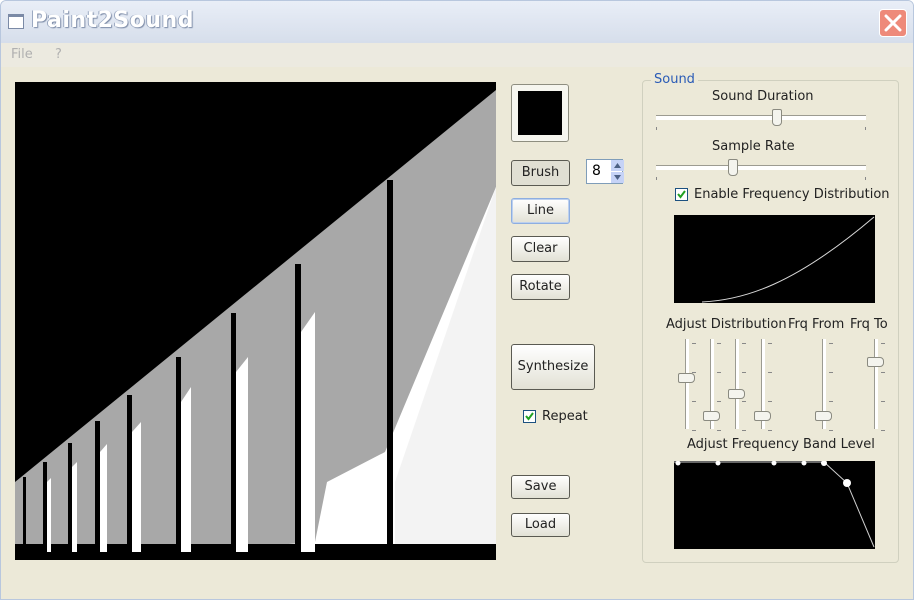 The height and width of the screenshot is (600, 914). I want to click on spin-down-button, so click(617, 177).